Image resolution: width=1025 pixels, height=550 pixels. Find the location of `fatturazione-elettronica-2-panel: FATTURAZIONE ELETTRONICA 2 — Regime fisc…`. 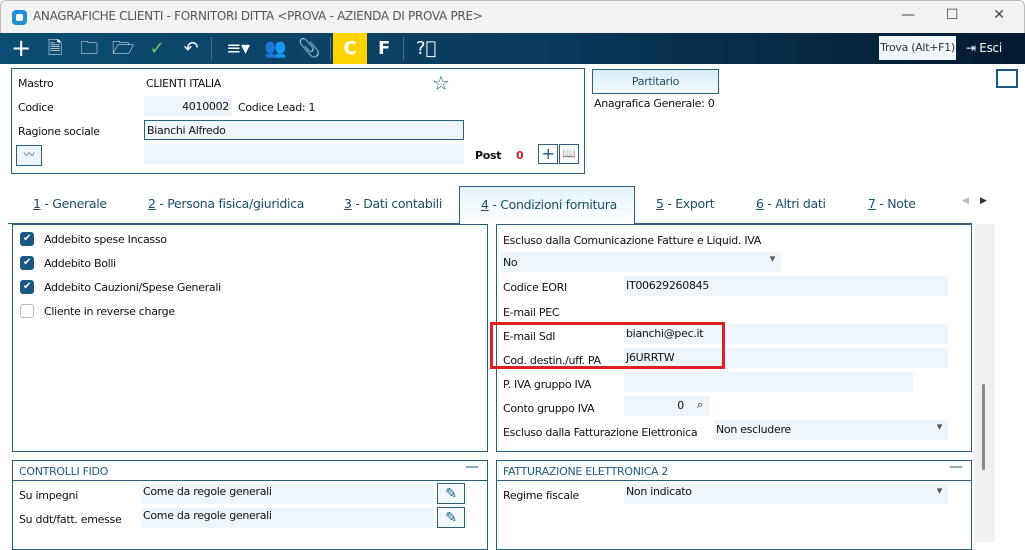

fatturazione-elettronica-2-panel: FATTURAZIONE ELETTRONICA 2 — Regime fisc… is located at coordinates (734, 504).